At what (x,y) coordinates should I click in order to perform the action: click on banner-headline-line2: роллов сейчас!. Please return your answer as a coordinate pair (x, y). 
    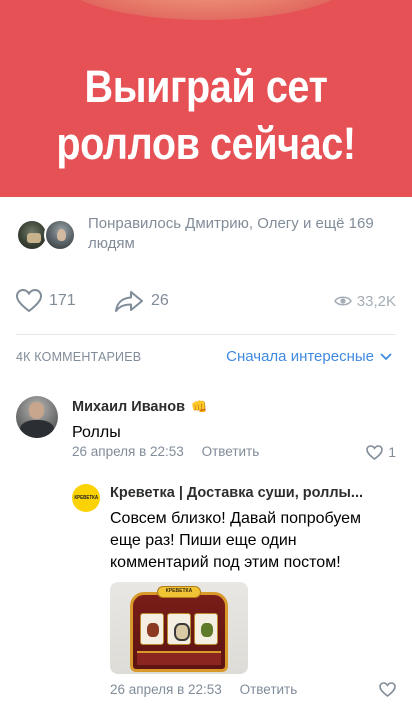
    Looking at the image, I should click on (206, 143).